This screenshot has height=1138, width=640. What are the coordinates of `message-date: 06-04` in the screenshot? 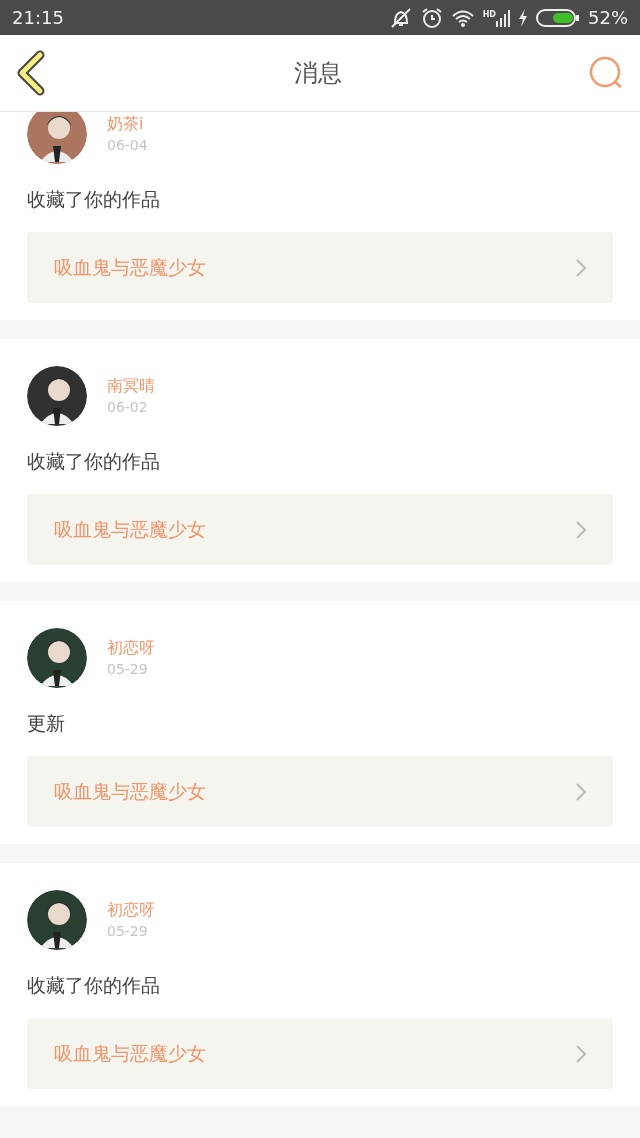 It's located at (127, 145).